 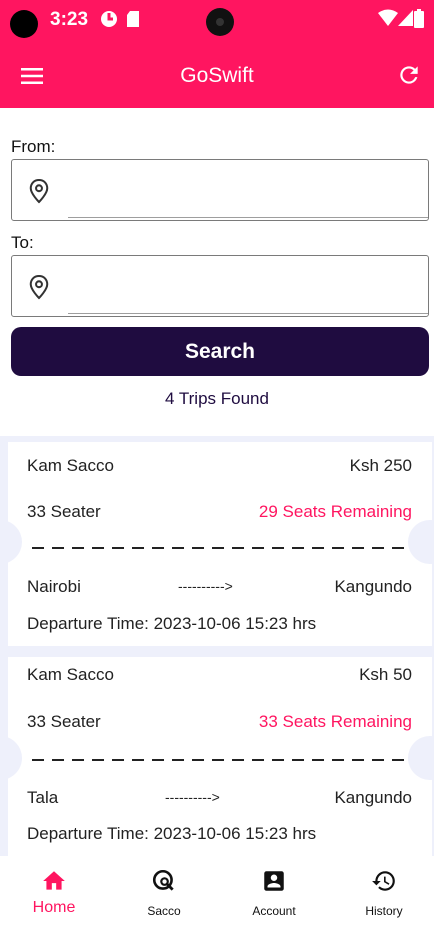 I want to click on seats-remaining: 29 Seats Remaining, so click(x=335, y=511).